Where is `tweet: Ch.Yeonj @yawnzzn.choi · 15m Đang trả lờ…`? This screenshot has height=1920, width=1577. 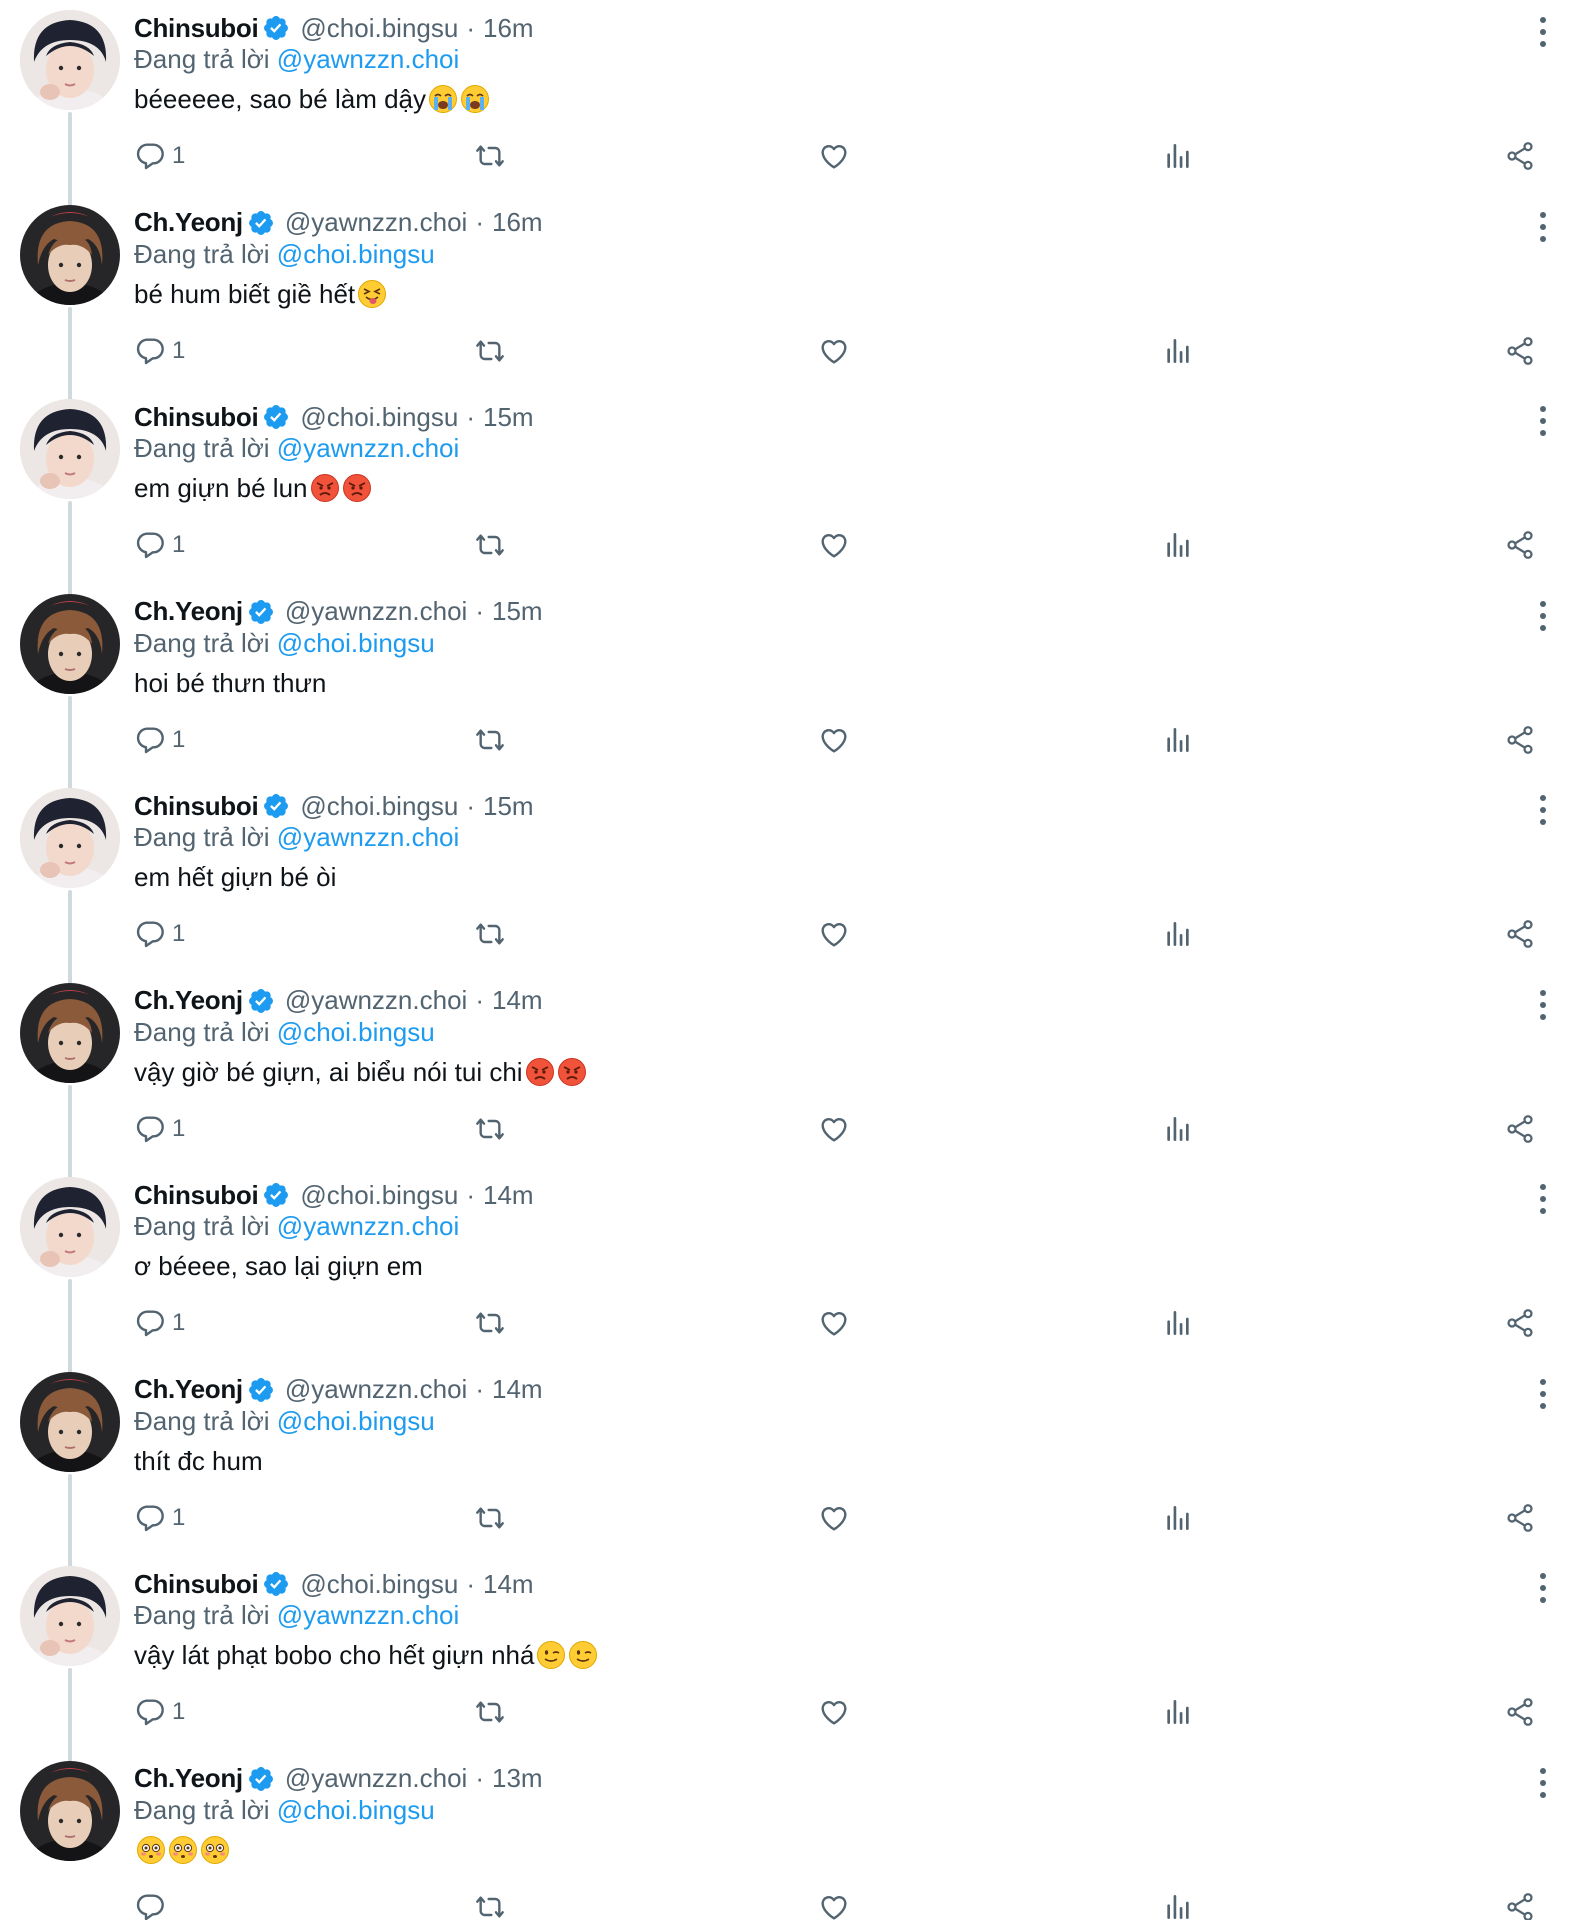
tweet: Ch.Yeonj @yawnzzn.choi · 15m Đang trả lờ… is located at coordinates (788, 691).